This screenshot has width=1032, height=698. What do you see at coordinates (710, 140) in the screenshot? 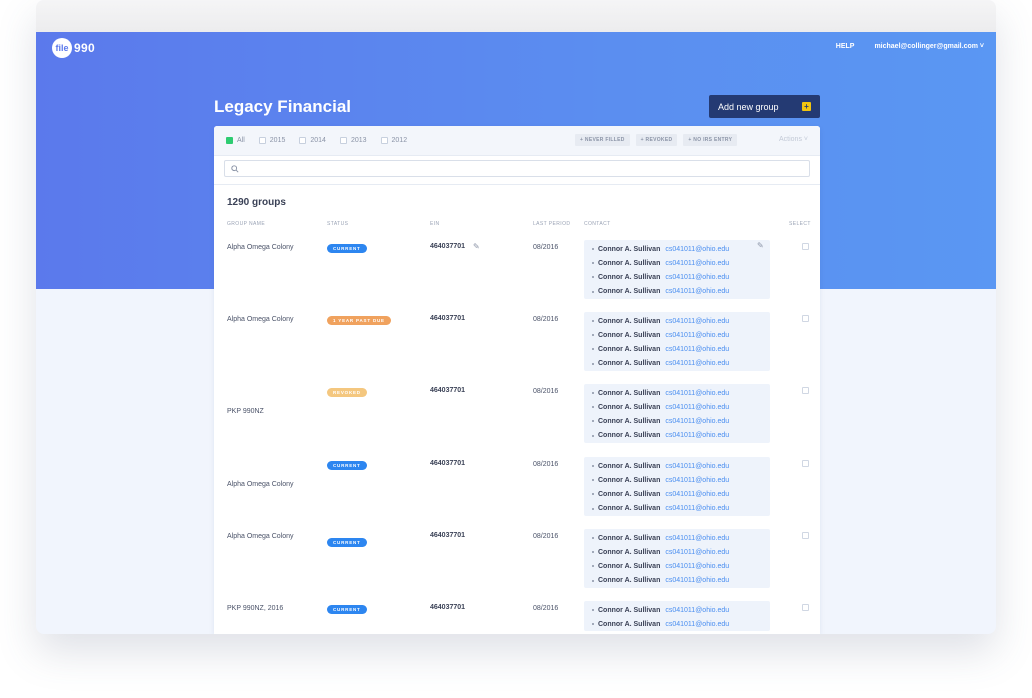
I see `tag-filter: + NO IRS ENTRY` at bounding box center [710, 140].